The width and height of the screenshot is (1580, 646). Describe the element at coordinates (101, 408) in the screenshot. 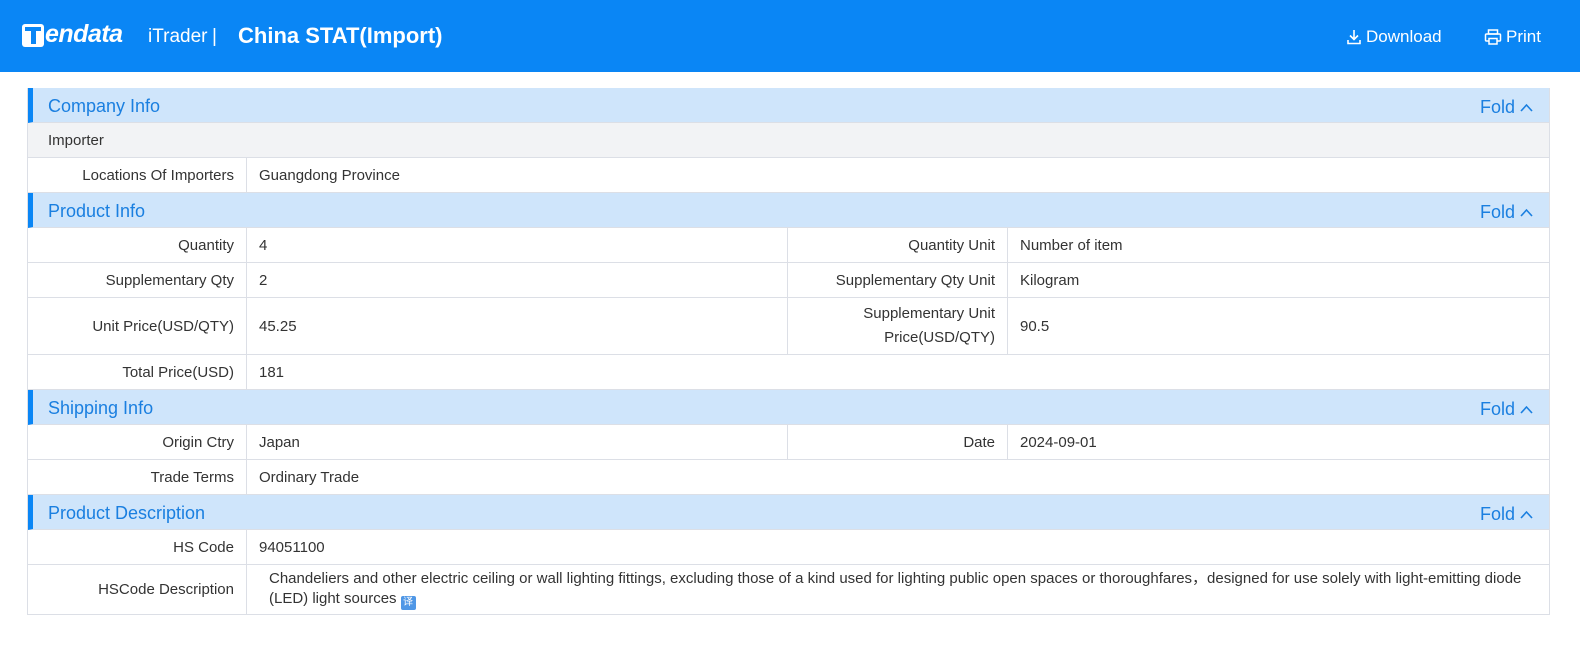

I see `section-title-shipping-info: Shipping Info` at that location.